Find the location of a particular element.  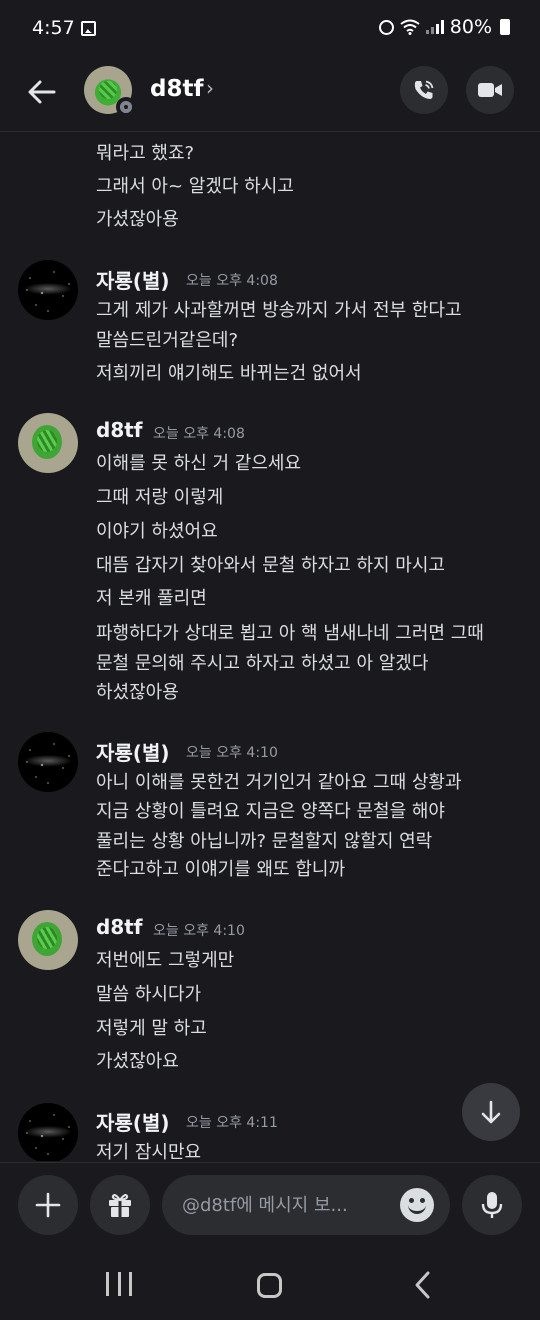

status-time: 4:57 is located at coordinates (53, 28).